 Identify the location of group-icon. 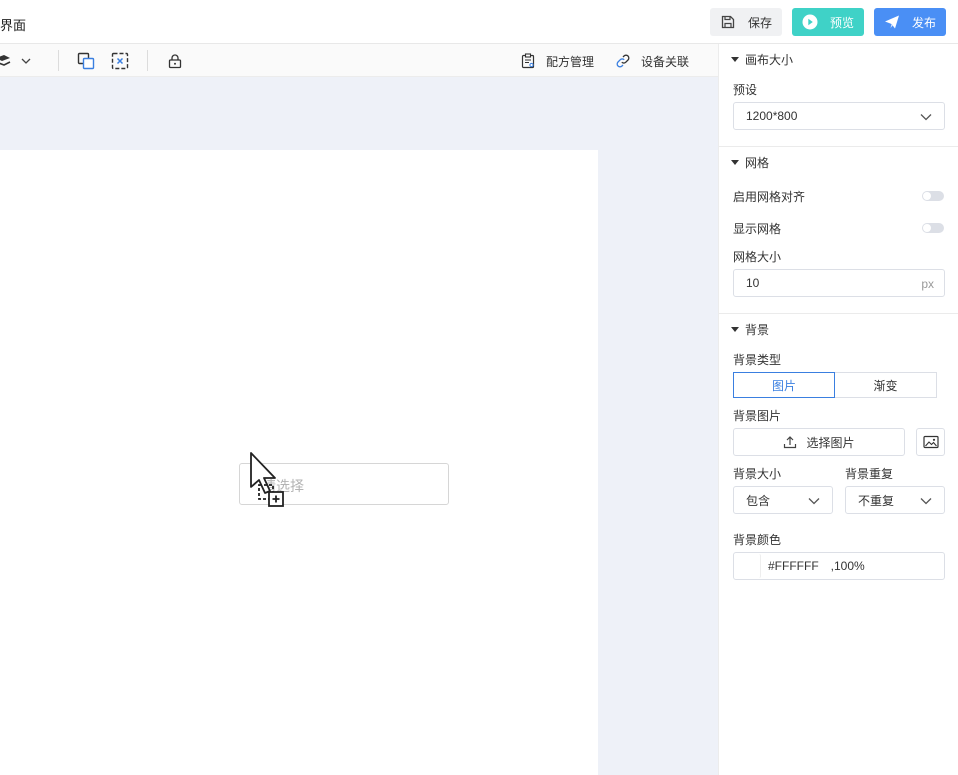
(86, 61).